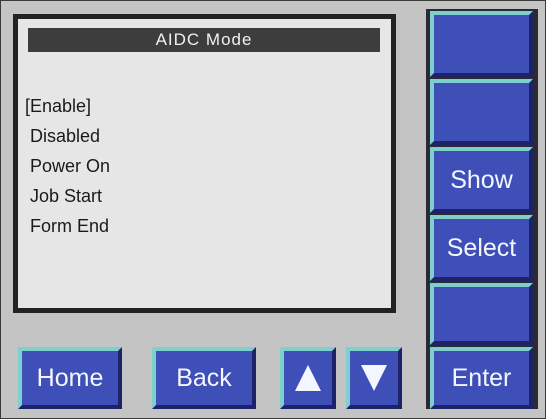  What do you see at coordinates (204, 40) in the screenshot?
I see `screen-title: AIDC Mode` at bounding box center [204, 40].